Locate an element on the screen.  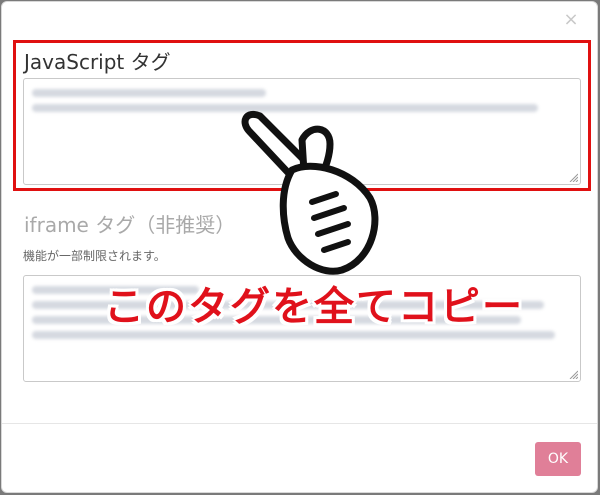
iframe-section-note: 機能が一部制限されます。 is located at coordinates (94, 256).